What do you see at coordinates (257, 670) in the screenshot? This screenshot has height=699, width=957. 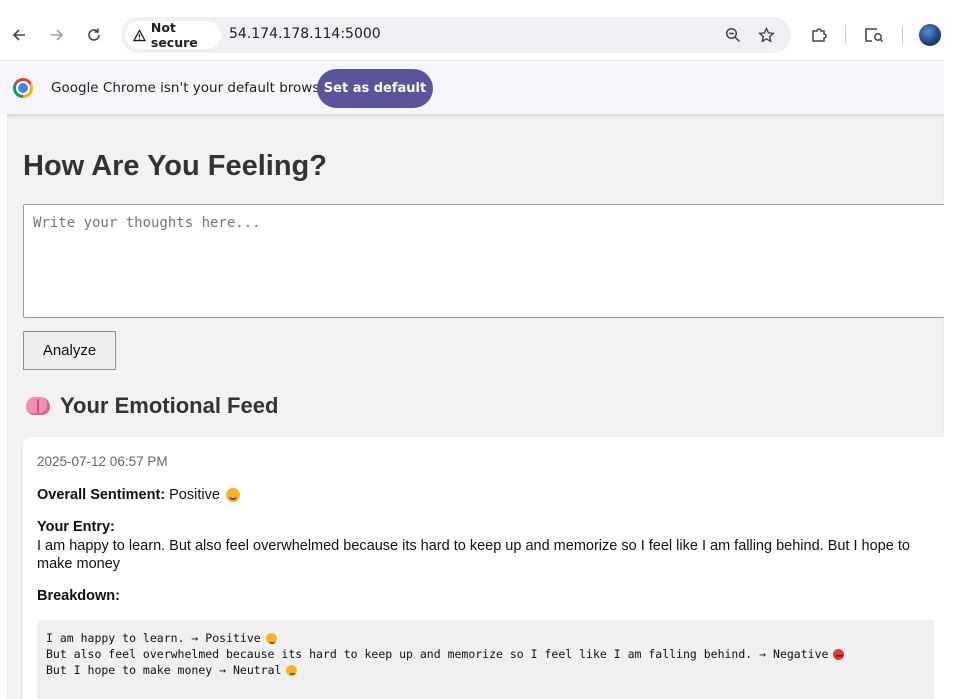 I see `breakdown-sentiment: Neutral` at bounding box center [257, 670].